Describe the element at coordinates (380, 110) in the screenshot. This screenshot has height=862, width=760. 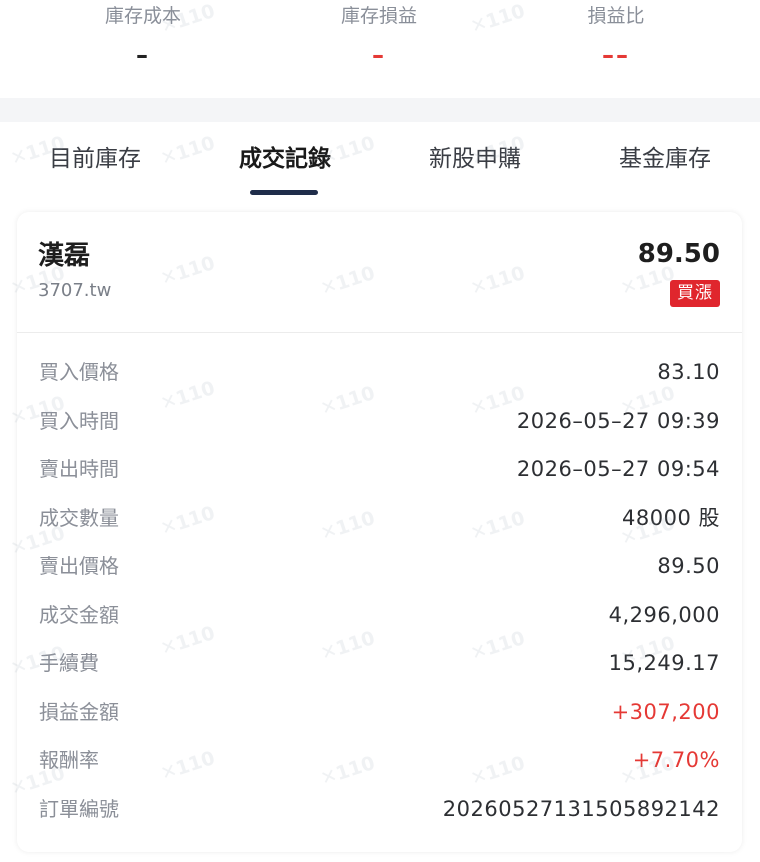
I see `section-divider` at that location.